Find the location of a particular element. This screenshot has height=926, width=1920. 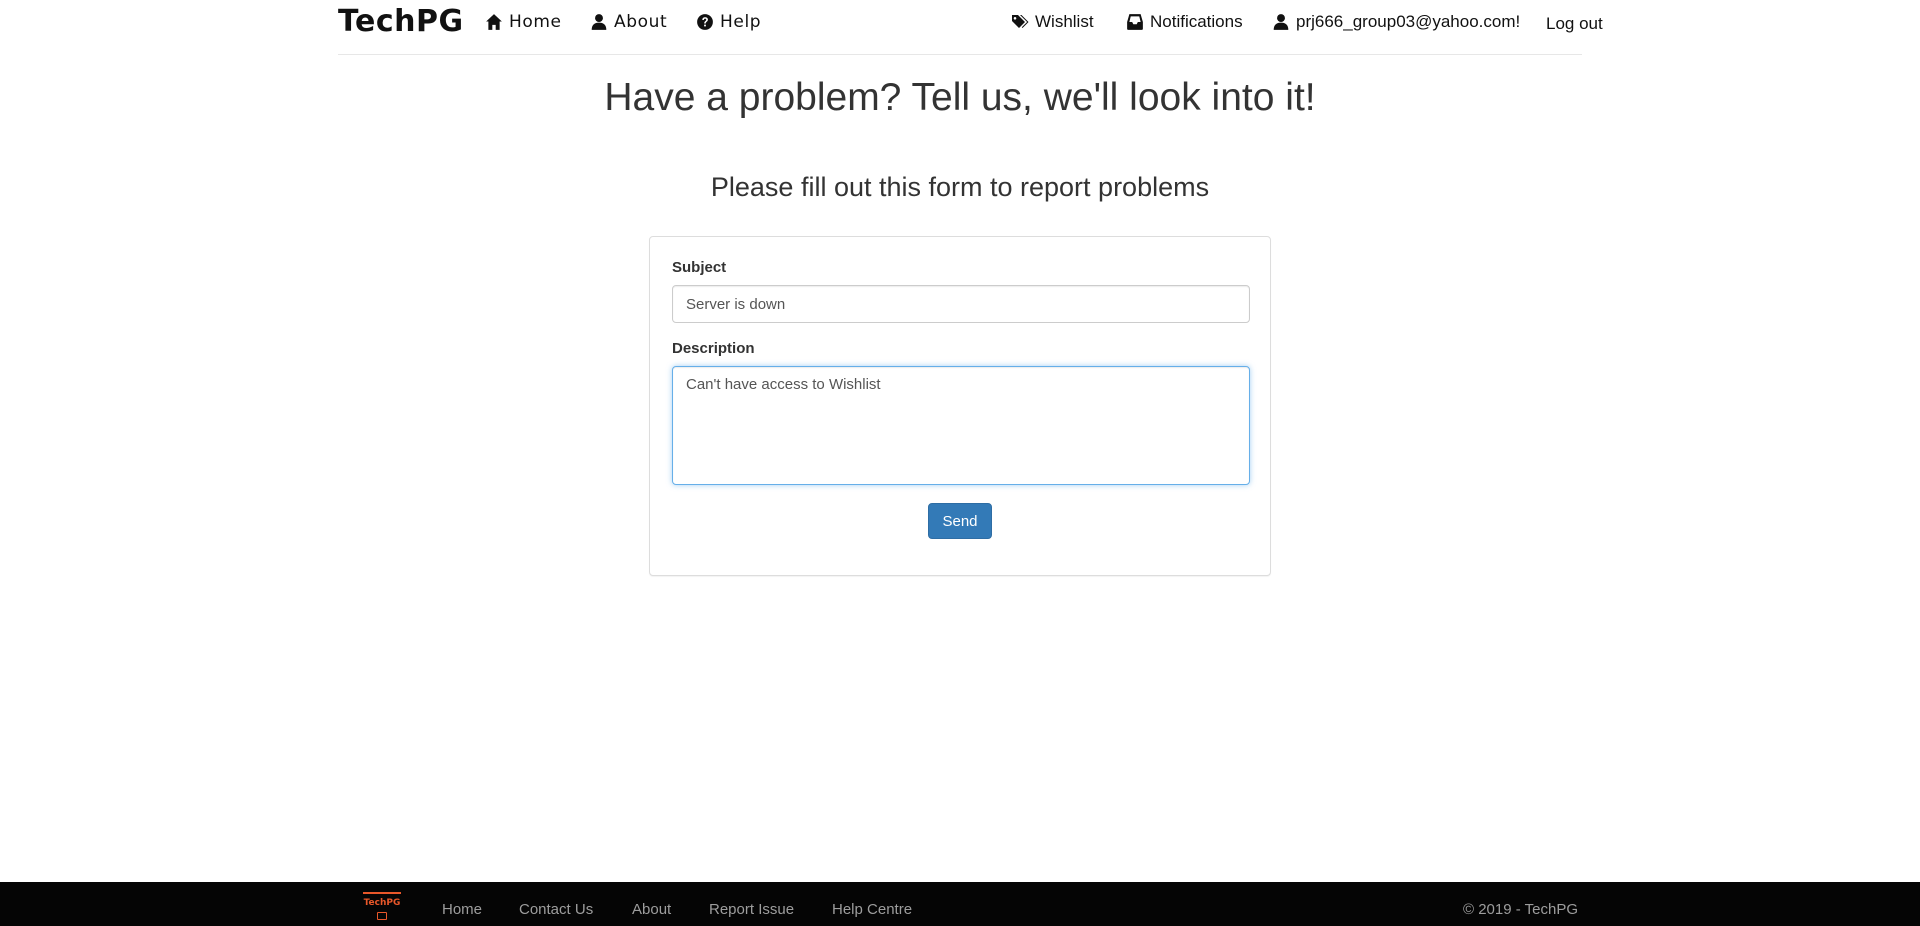

nav-notifications-link: Notifications is located at coordinates (1184, 22).